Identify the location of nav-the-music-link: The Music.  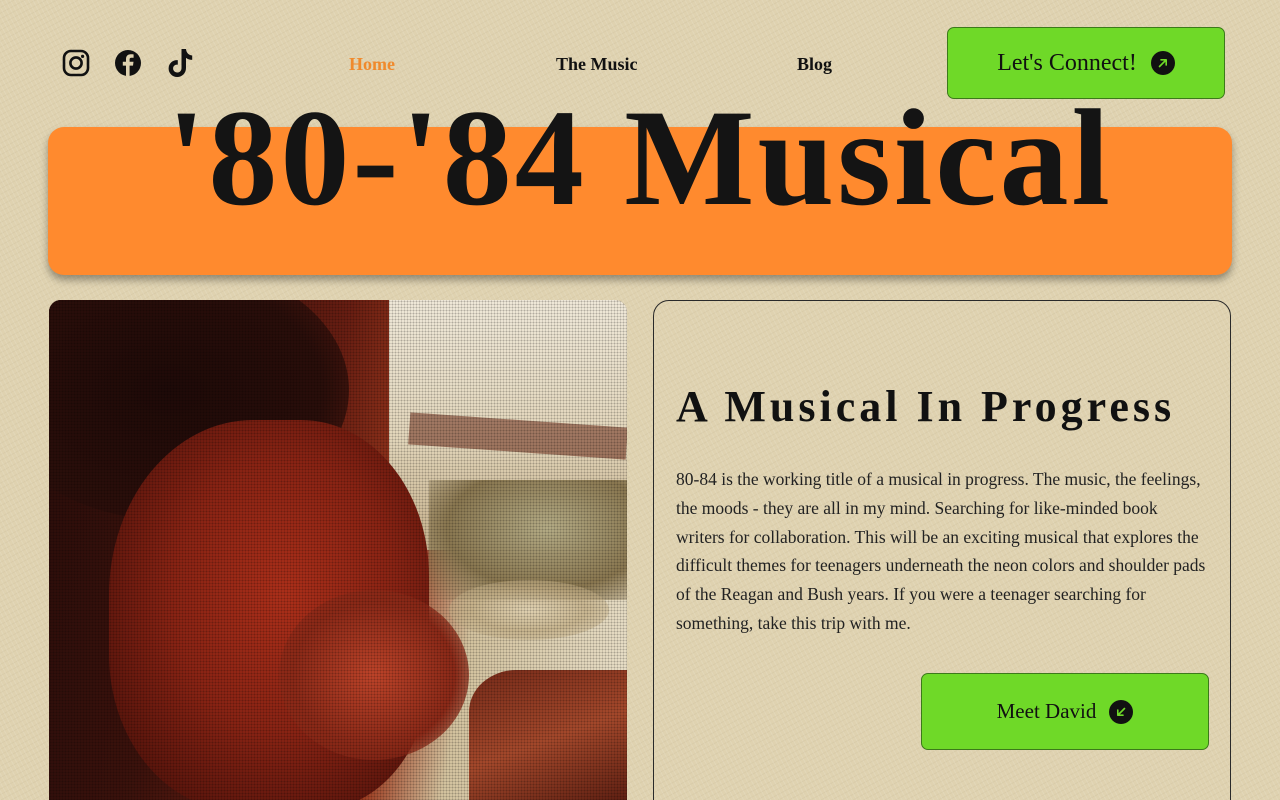
(597, 64).